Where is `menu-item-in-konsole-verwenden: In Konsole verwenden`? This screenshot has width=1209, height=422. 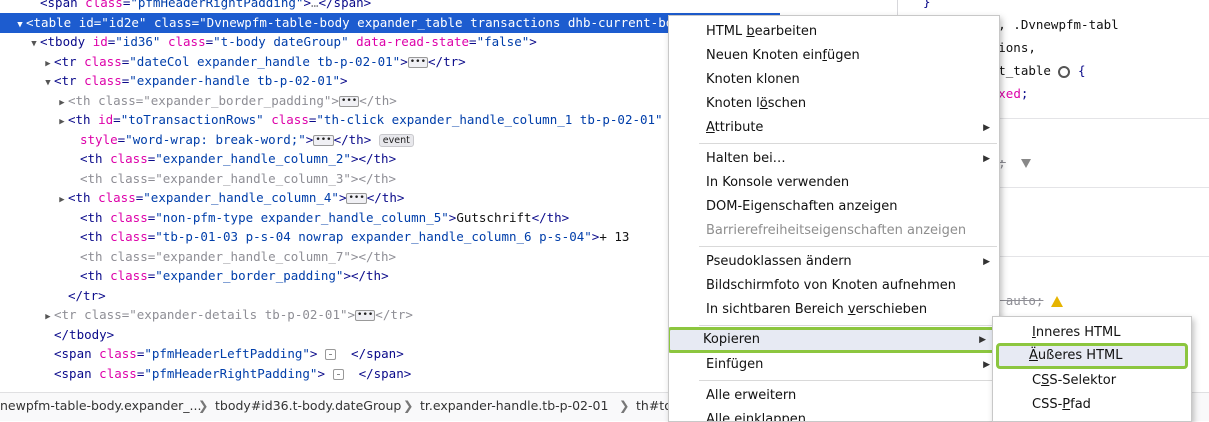
menu-item-in-konsole-verwenden: In Konsole verwenden is located at coordinates (834, 183).